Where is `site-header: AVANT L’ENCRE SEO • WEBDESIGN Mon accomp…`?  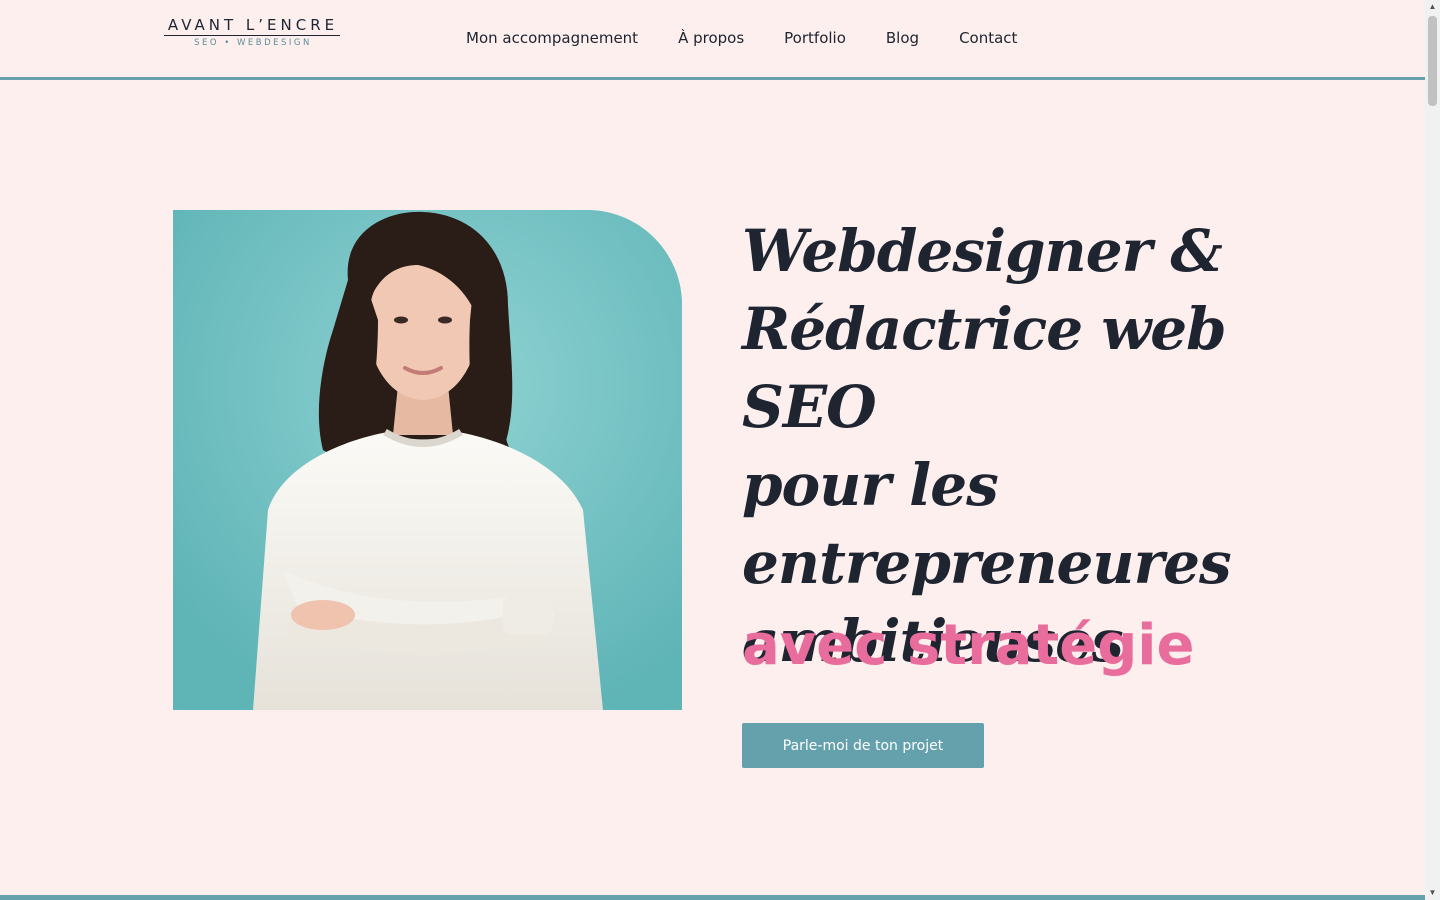
site-header: AVANT L’ENCRE SEO • WEBDESIGN Mon accomp… is located at coordinates (712, 40).